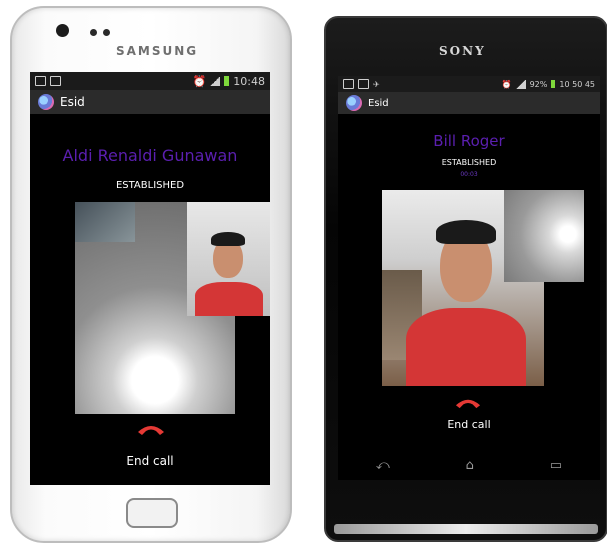 This screenshot has width=607, height=544. Describe the element at coordinates (376, 84) in the screenshot. I see `twitter-icon: ✈` at that location.